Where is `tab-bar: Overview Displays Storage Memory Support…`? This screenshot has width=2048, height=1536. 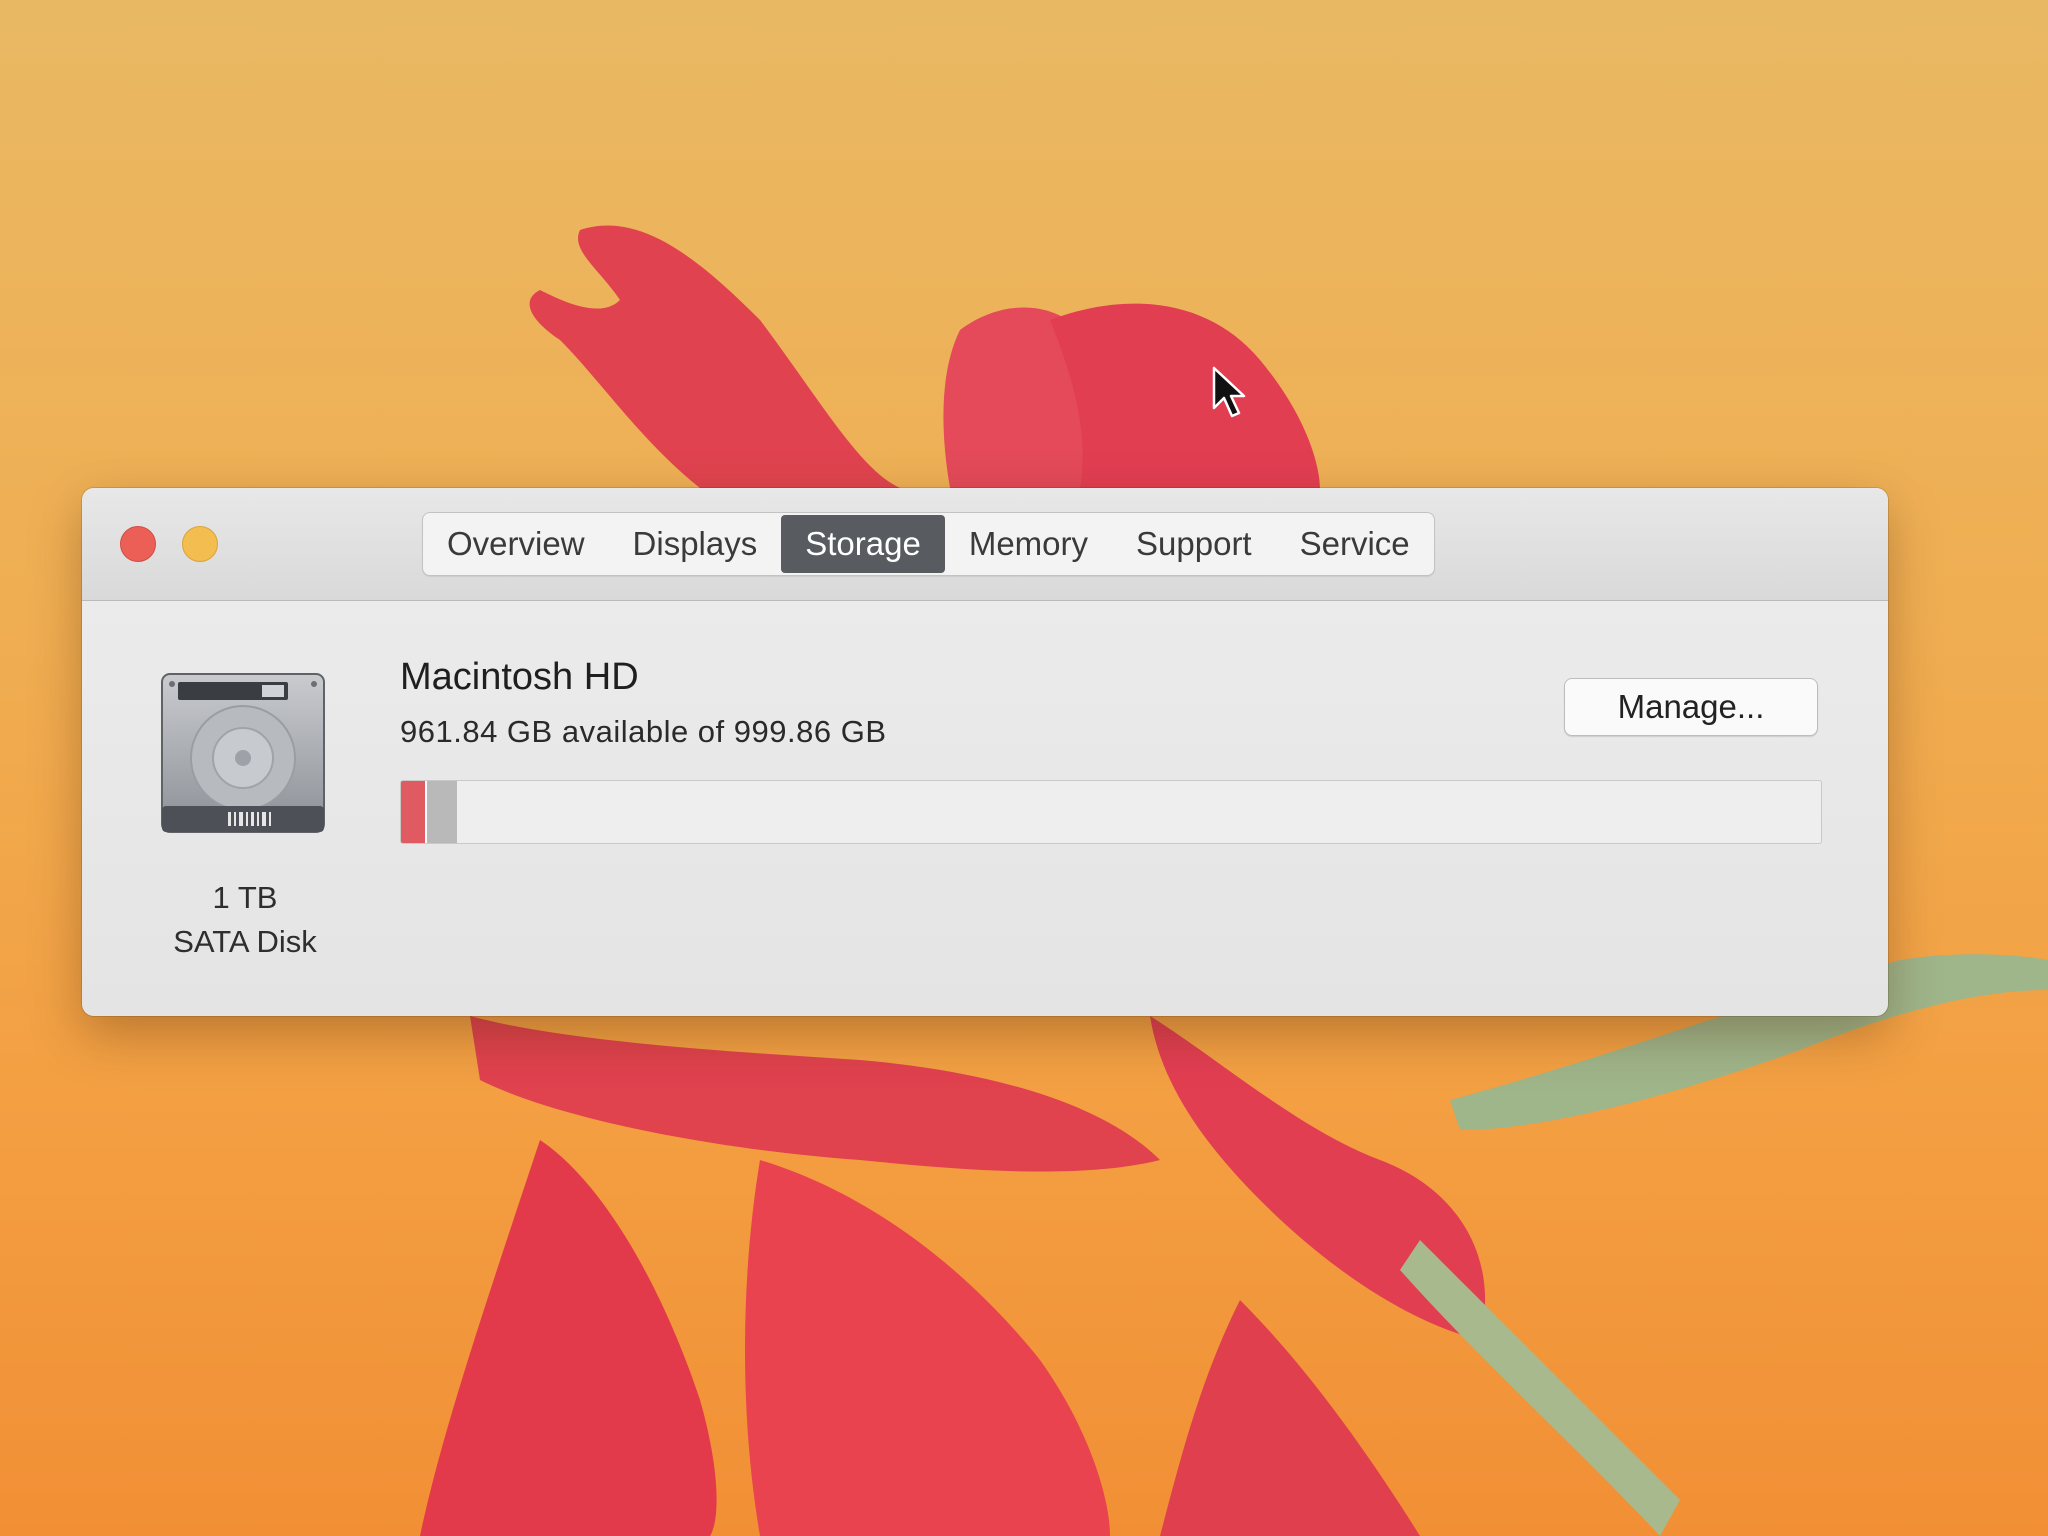 tab-bar: Overview Displays Storage Memory Support… is located at coordinates (928, 544).